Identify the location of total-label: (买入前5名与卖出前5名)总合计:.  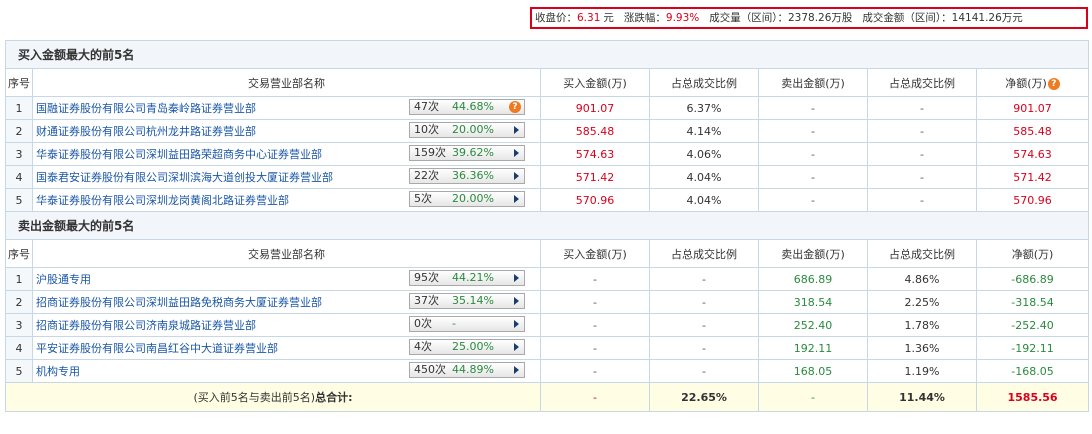
(273, 397).